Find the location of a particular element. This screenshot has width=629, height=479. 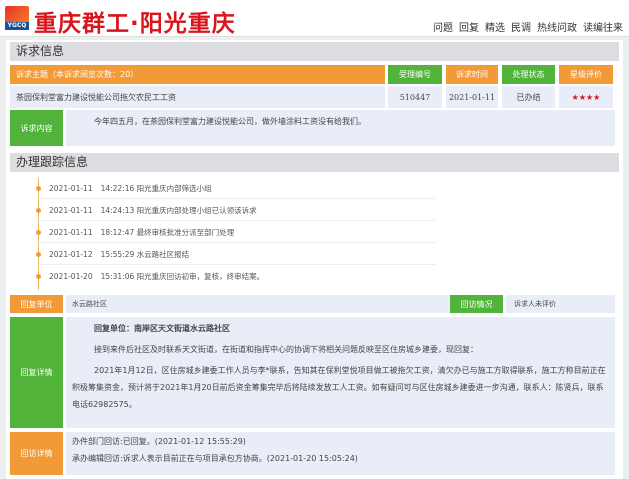

nav-featured: 精选 is located at coordinates (495, 26).